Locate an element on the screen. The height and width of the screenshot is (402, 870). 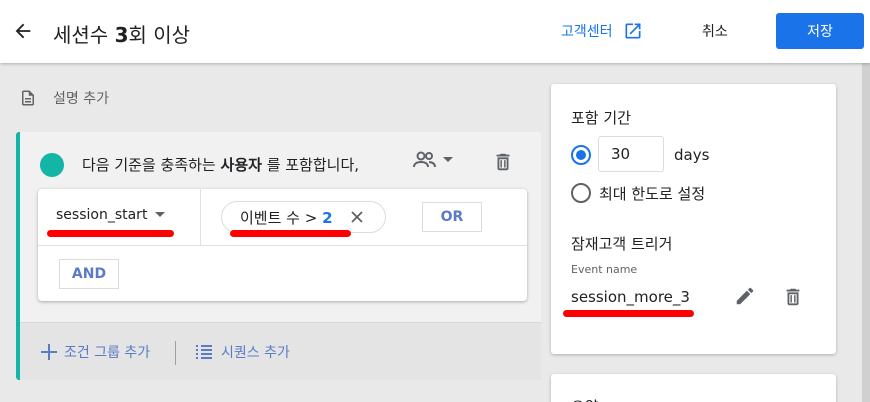
column-divider is located at coordinates (200, 217).